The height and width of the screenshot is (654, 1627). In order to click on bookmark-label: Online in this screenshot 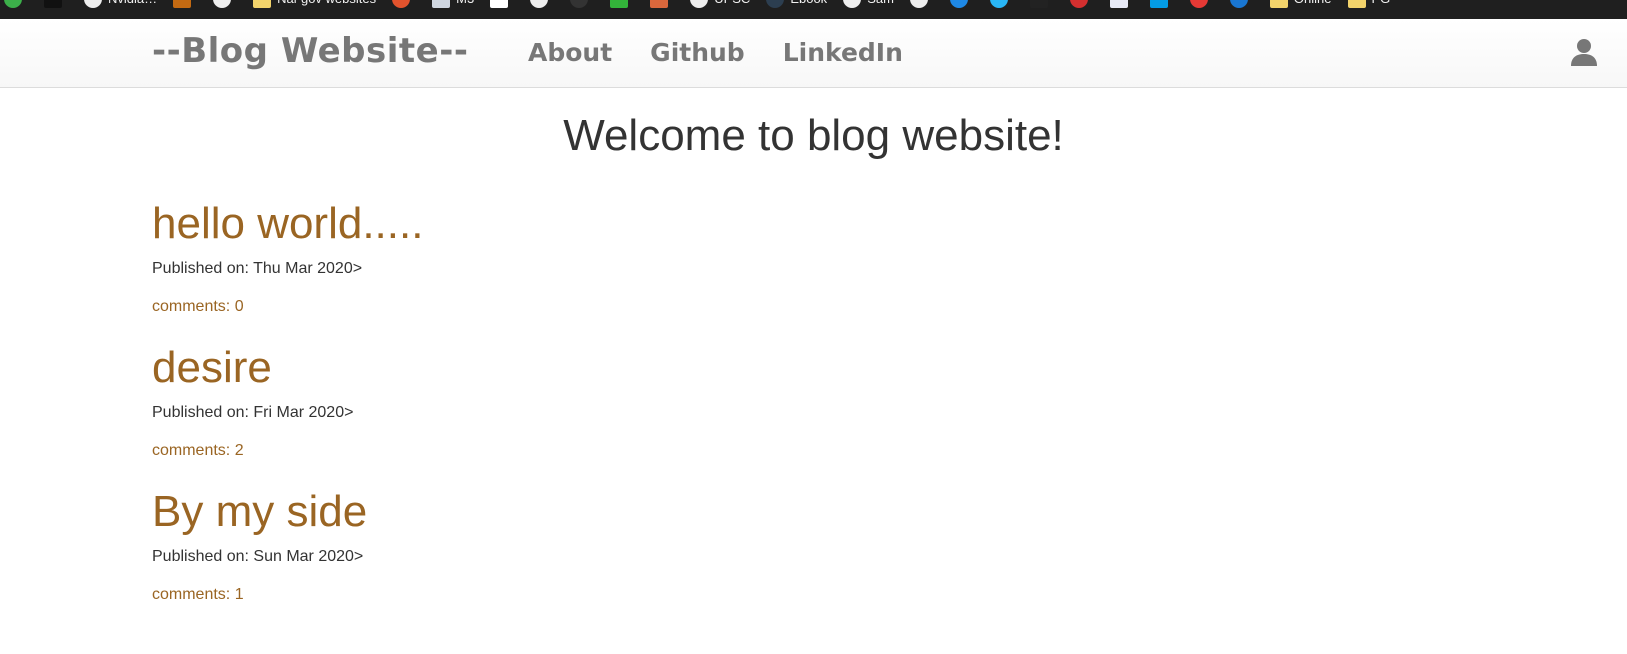, I will do `click(1313, 2)`.